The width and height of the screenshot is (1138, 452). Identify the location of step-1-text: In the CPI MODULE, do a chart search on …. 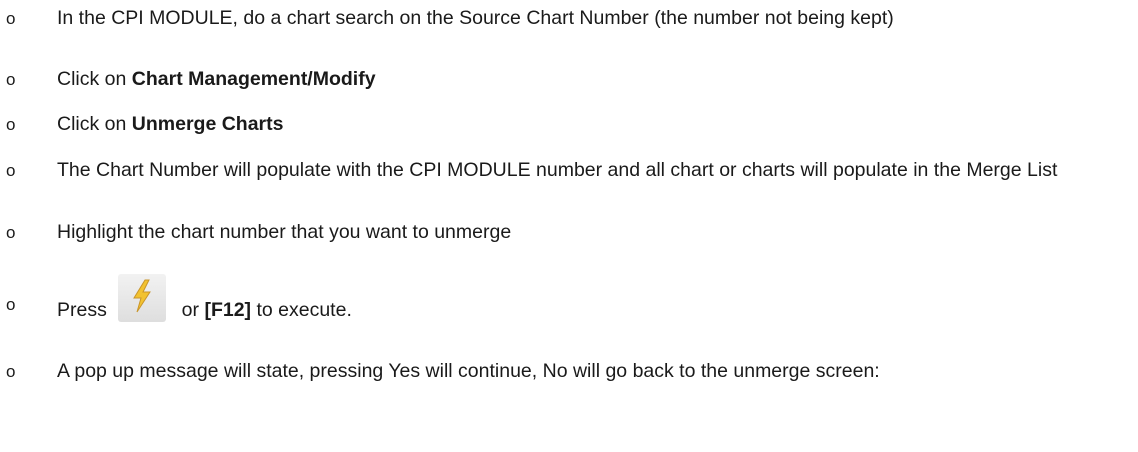
(475, 18).